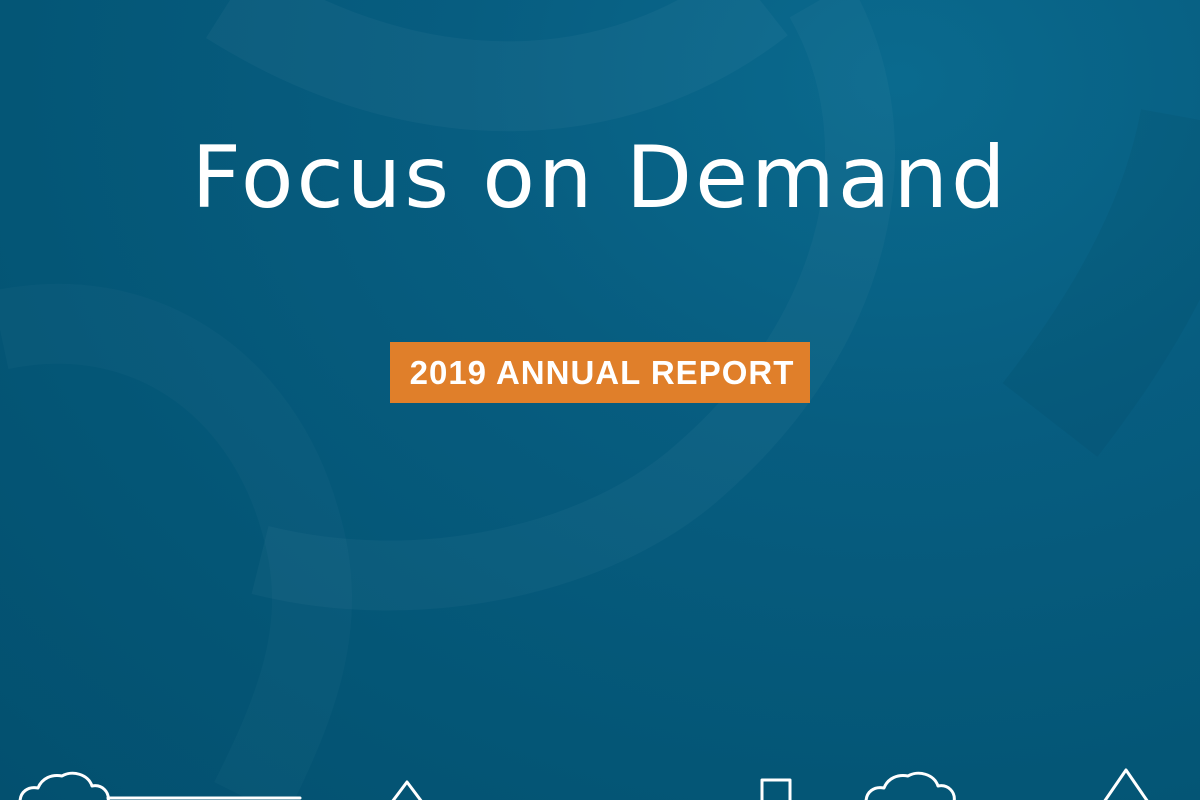 The width and height of the screenshot is (1200, 800). I want to click on building-icon, so click(776, 789).